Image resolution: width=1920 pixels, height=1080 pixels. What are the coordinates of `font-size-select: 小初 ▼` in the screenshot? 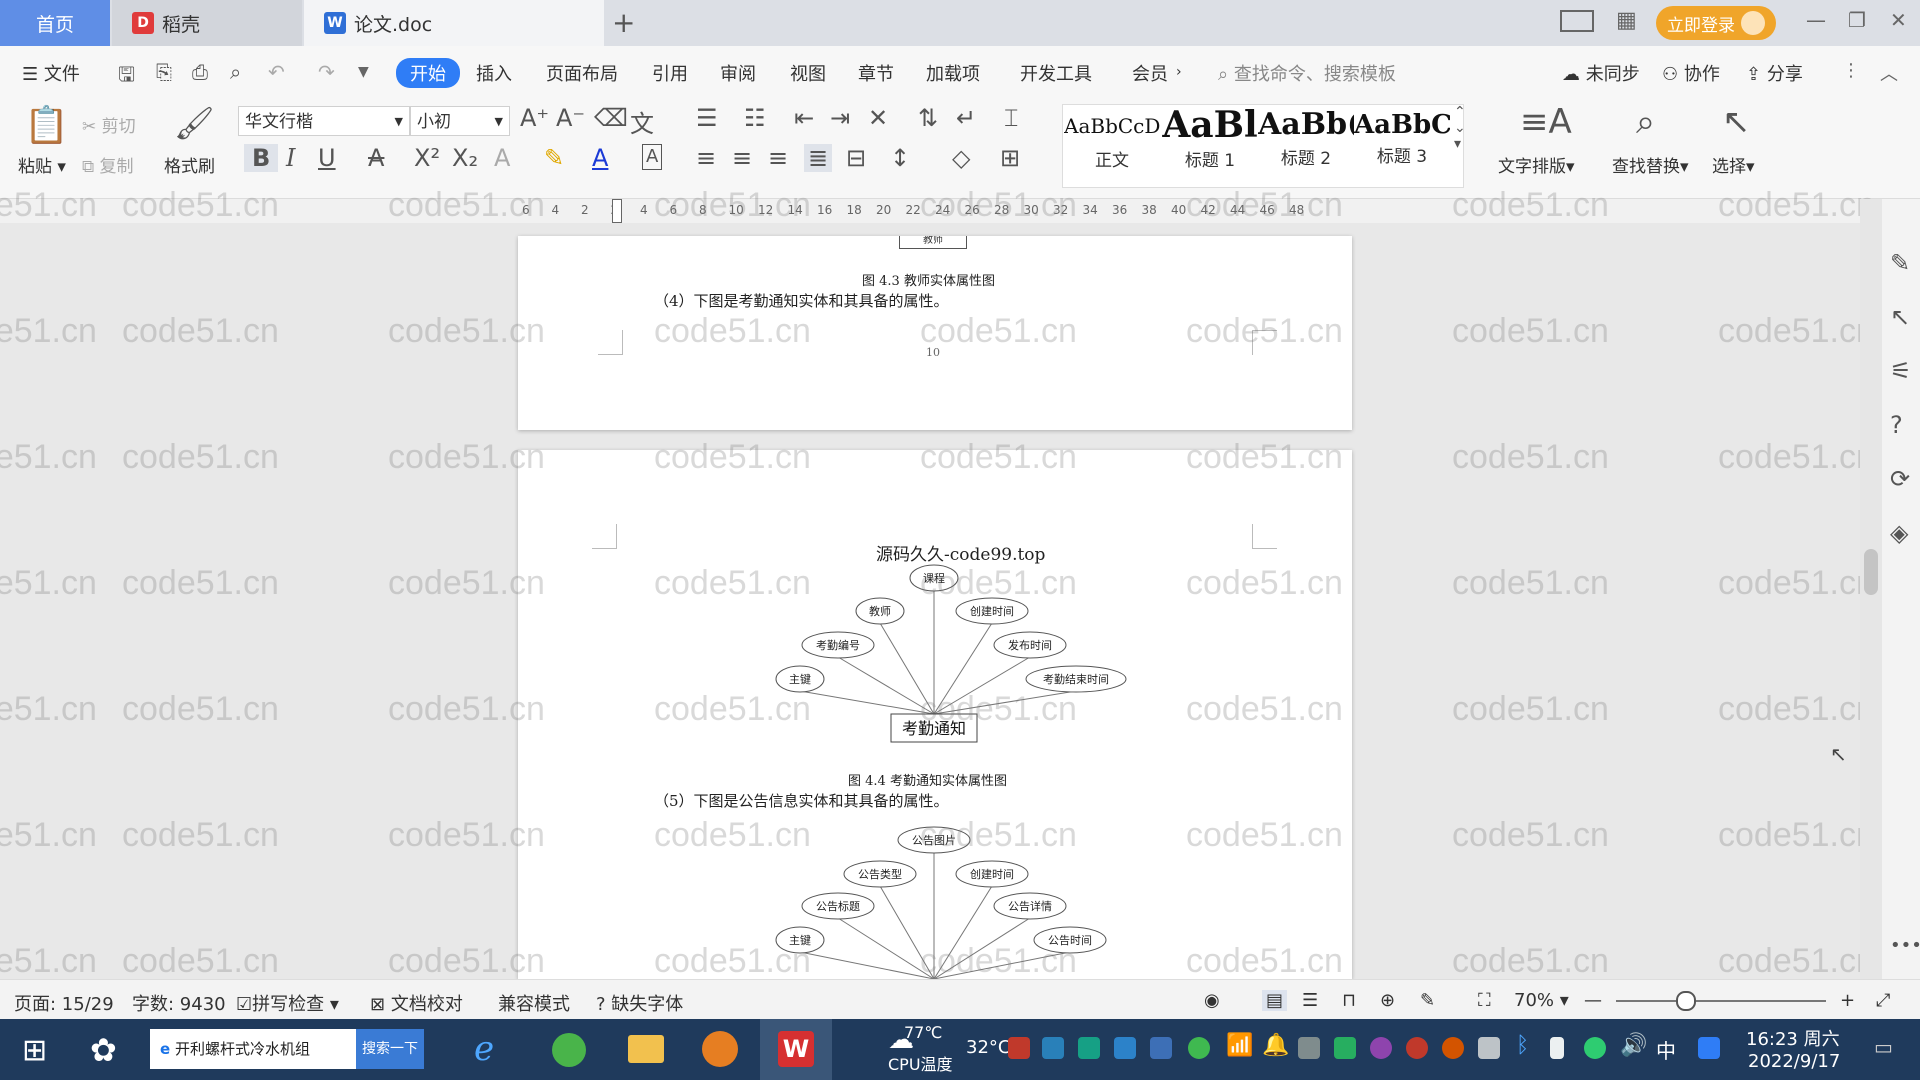 It's located at (460, 121).